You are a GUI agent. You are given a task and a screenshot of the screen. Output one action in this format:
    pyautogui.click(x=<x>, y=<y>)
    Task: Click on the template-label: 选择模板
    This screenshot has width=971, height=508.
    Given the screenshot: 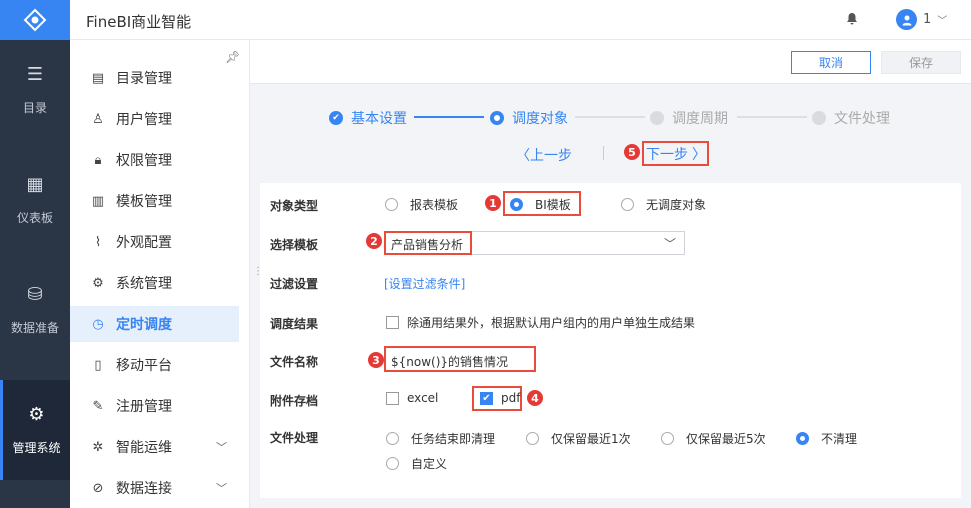 What is the action you would take?
    pyautogui.click(x=294, y=245)
    